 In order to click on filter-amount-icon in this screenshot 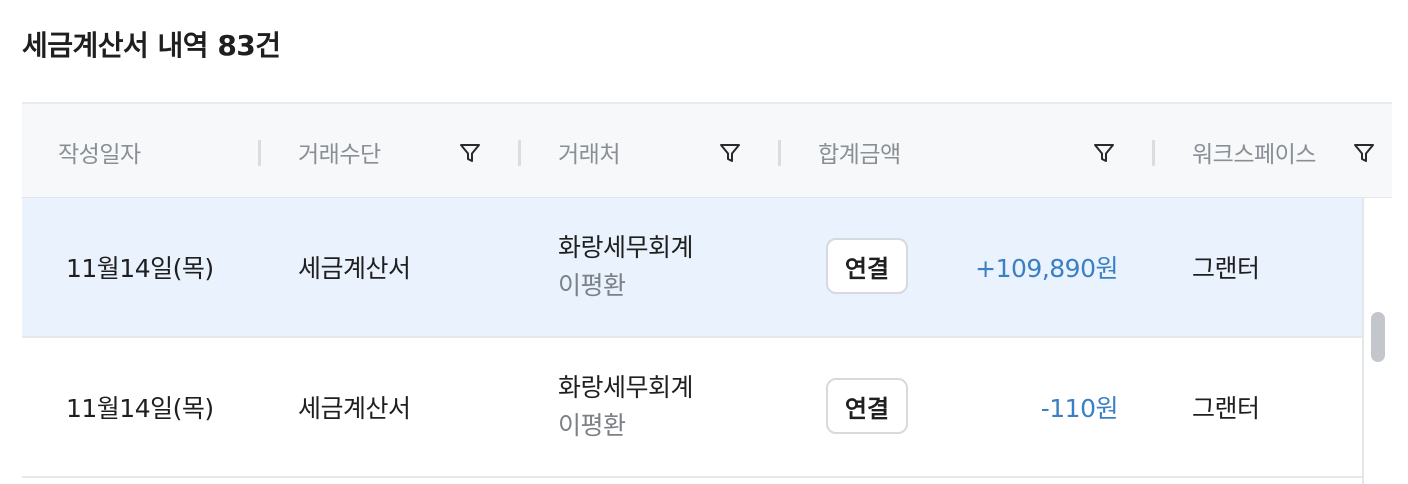, I will do `click(1104, 153)`.